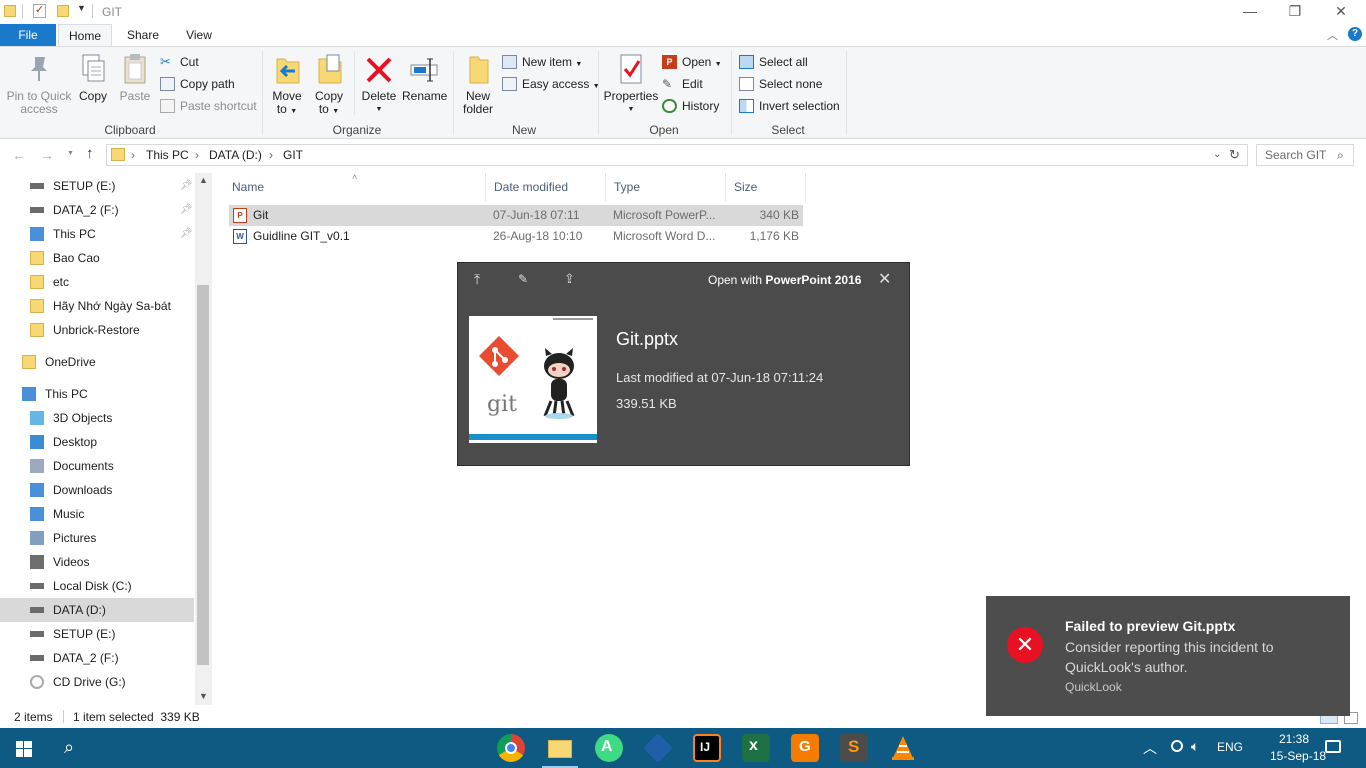  Describe the element at coordinates (1355, 34) in the screenshot. I see `help-icon: ?` at that location.